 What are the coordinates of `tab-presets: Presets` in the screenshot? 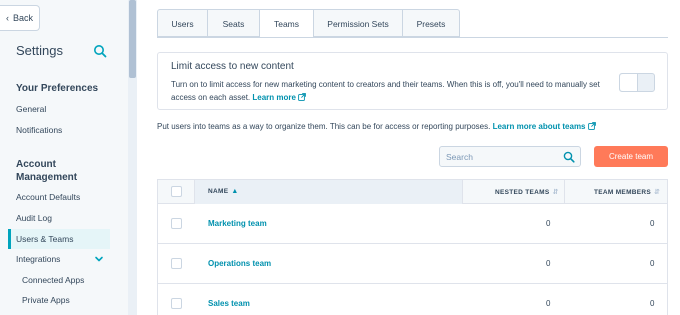 It's located at (431, 23).